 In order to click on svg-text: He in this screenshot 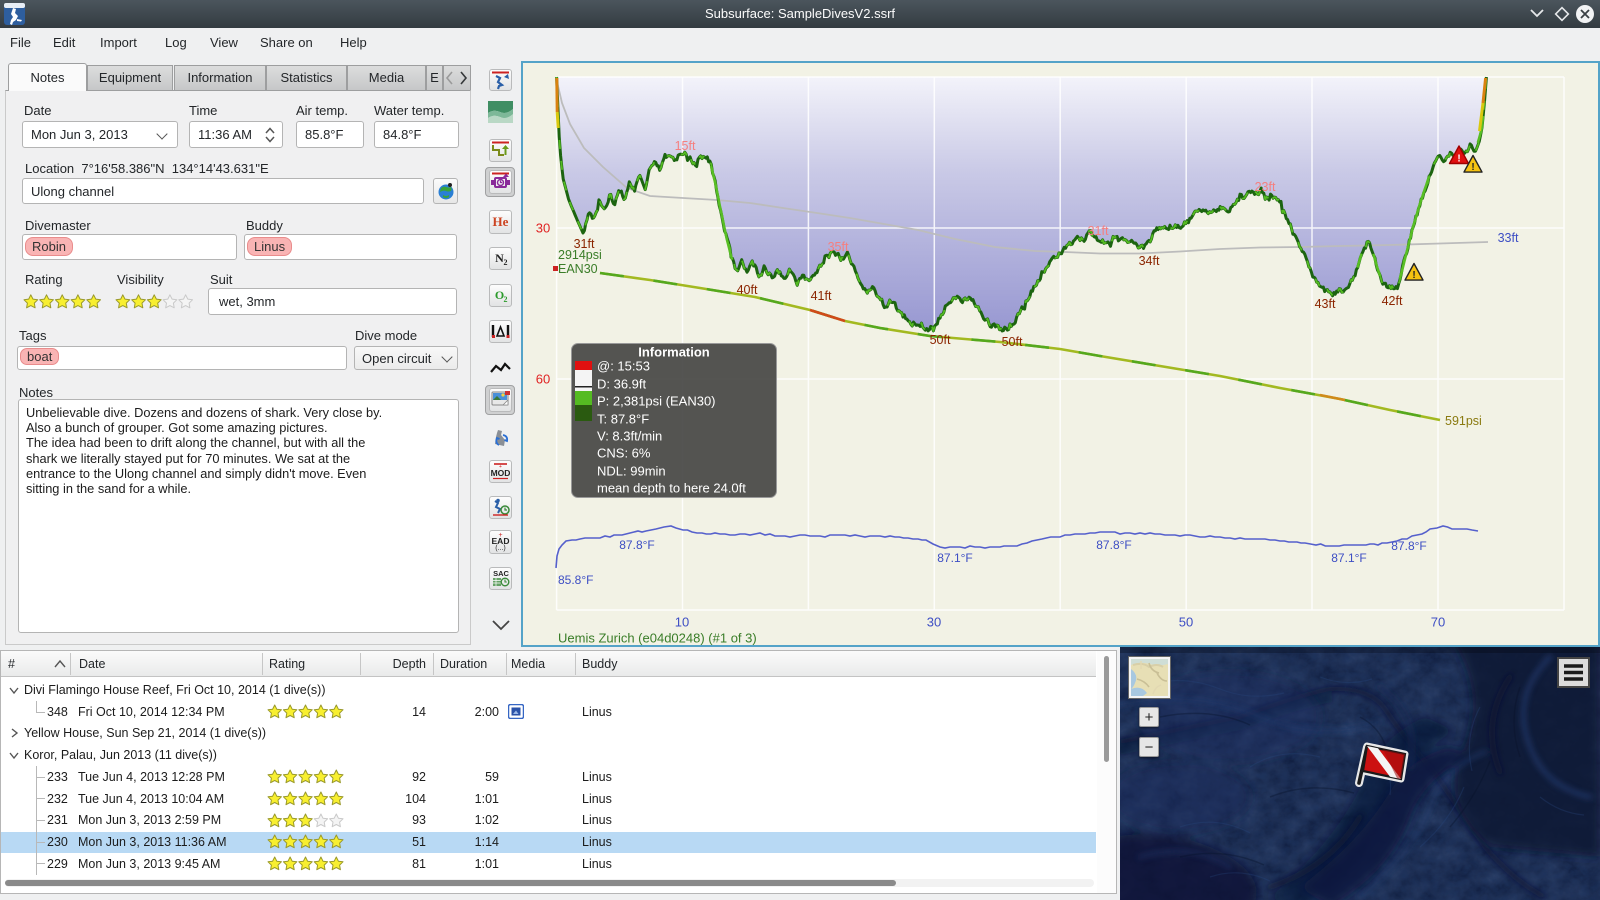, I will do `click(501, 221)`.